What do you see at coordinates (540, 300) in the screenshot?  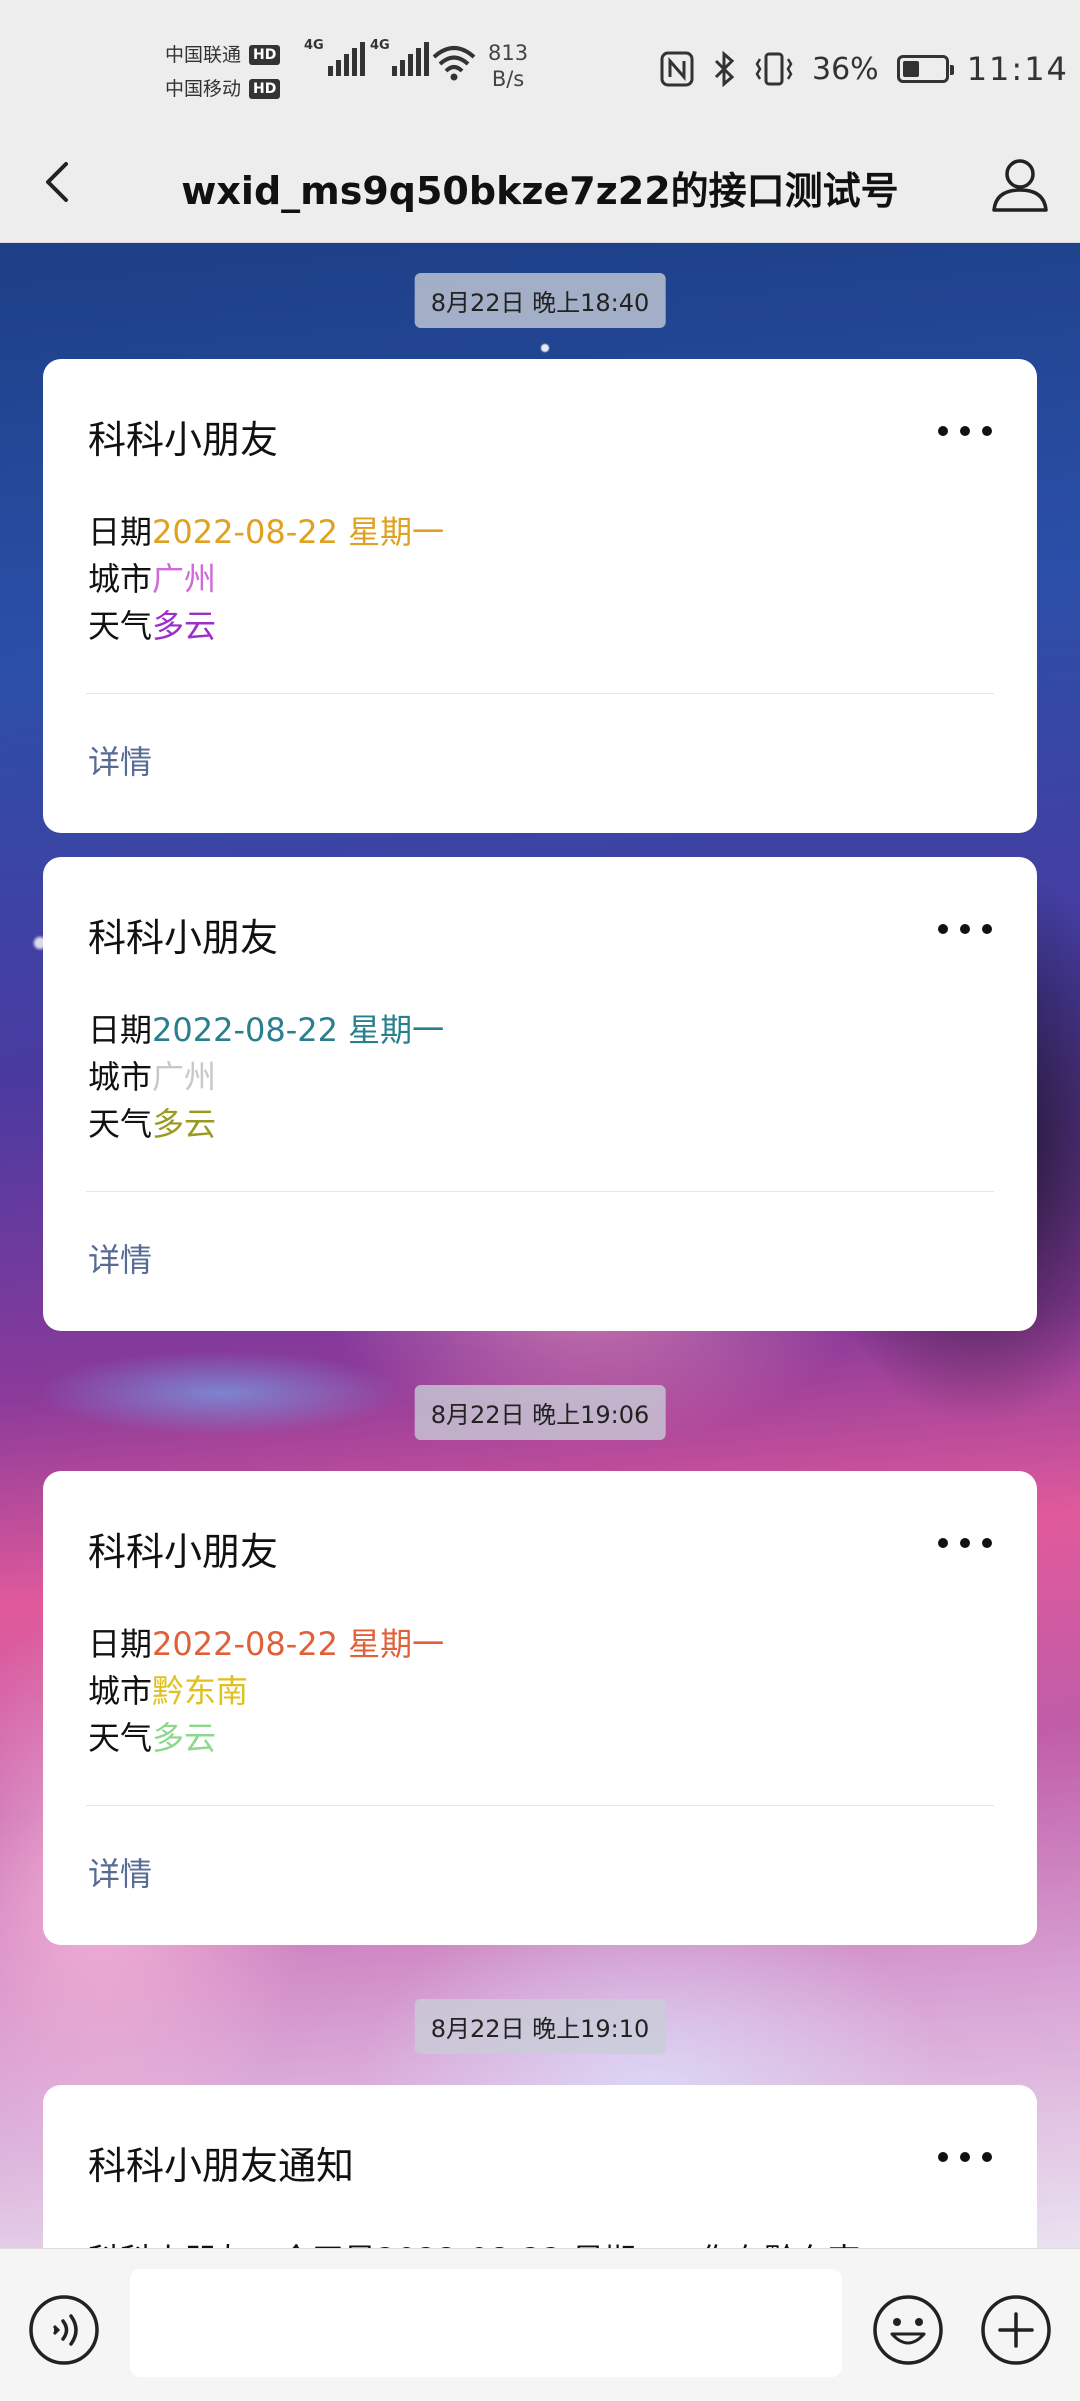 I see `timestamp: 8月22日 晚上18:40` at bounding box center [540, 300].